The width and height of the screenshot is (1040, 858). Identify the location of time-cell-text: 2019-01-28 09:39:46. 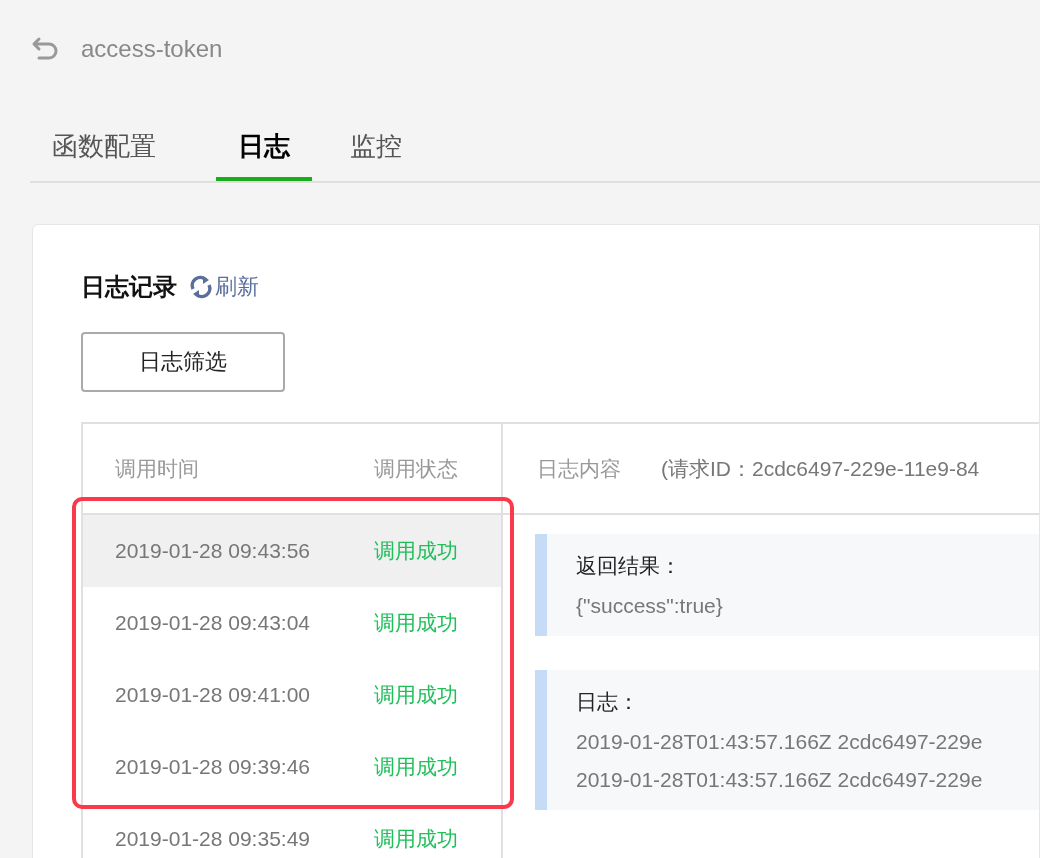
(213, 767).